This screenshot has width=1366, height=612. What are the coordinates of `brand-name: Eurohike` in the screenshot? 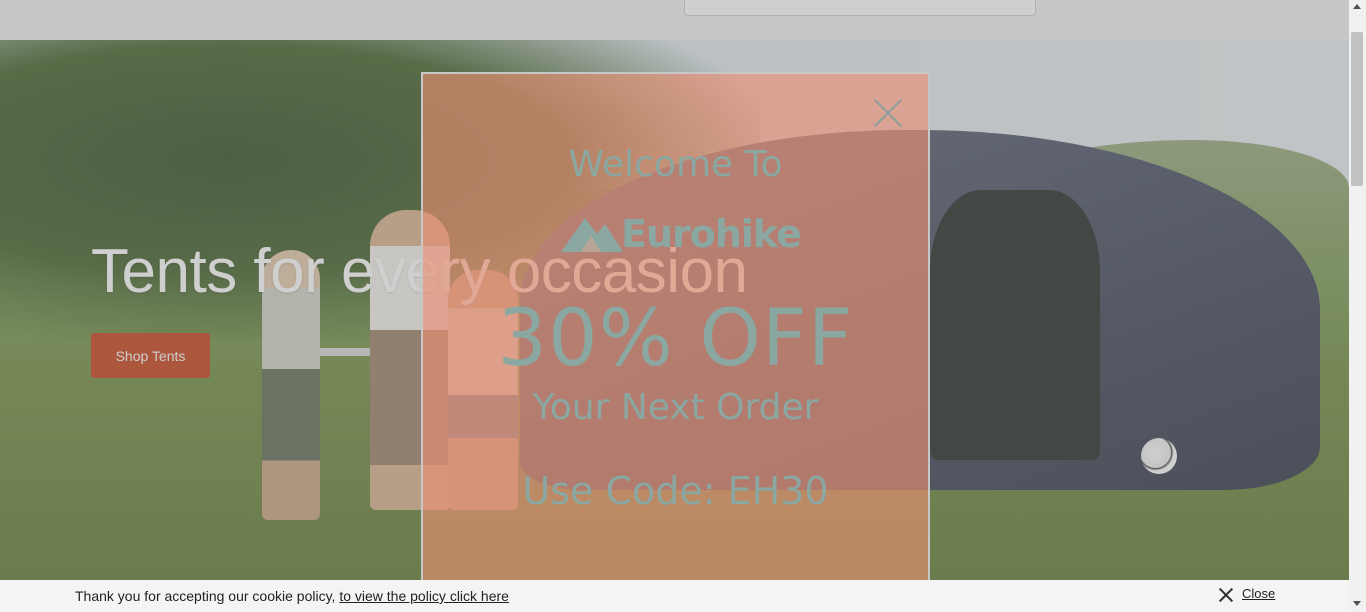 It's located at (711, 234).